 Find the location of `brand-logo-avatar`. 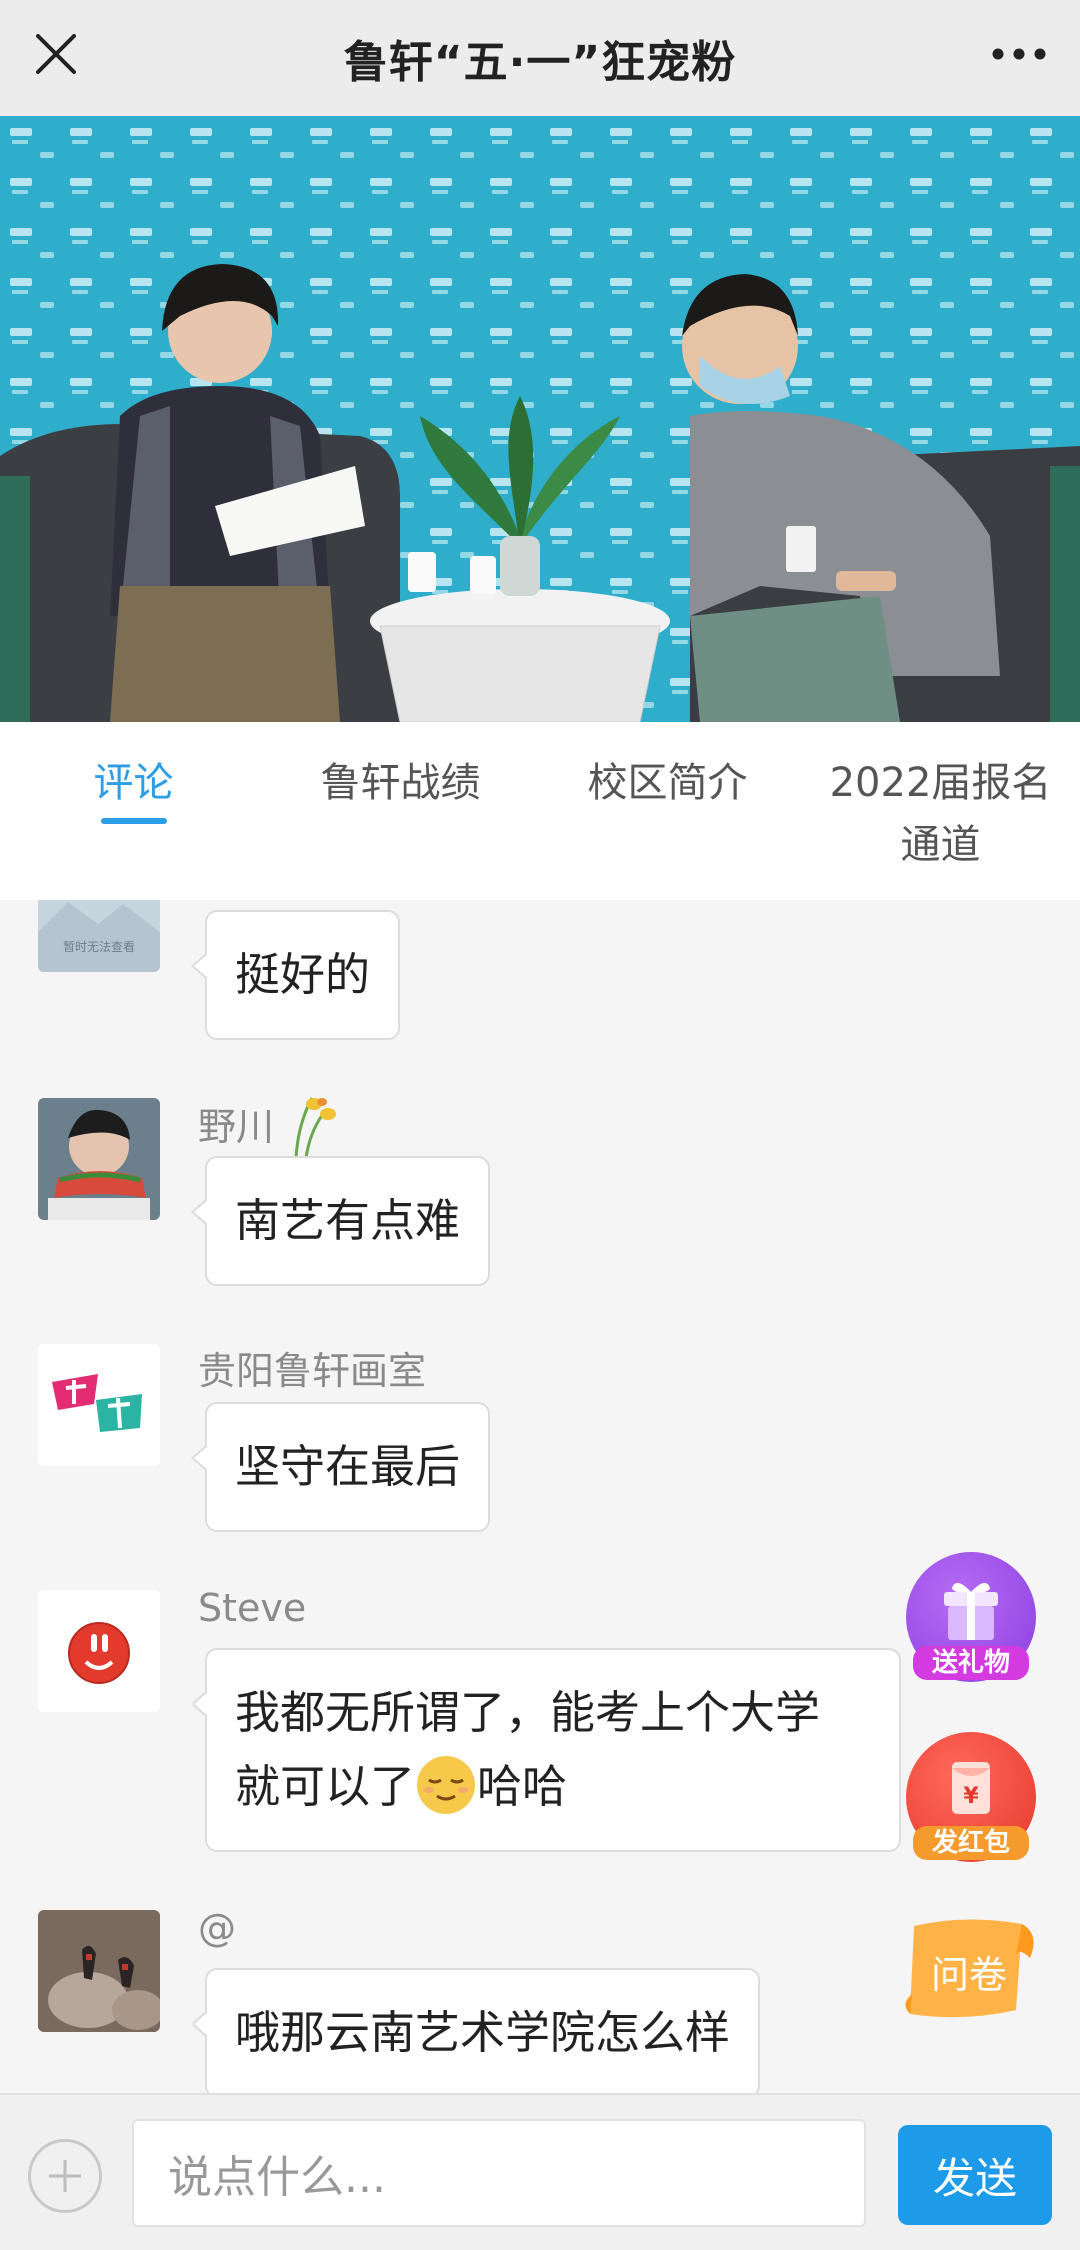

brand-logo-avatar is located at coordinates (99, 1405).